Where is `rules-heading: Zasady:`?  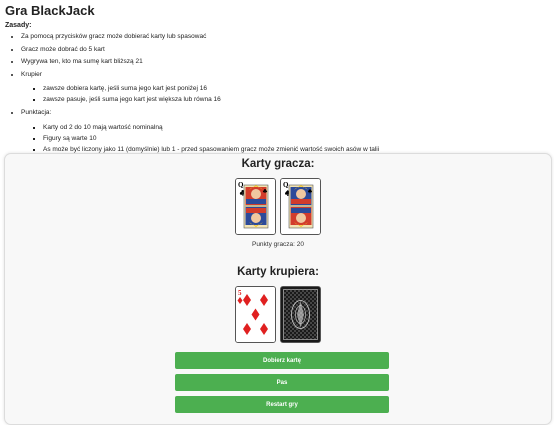
rules-heading: Zasady: is located at coordinates (18, 25).